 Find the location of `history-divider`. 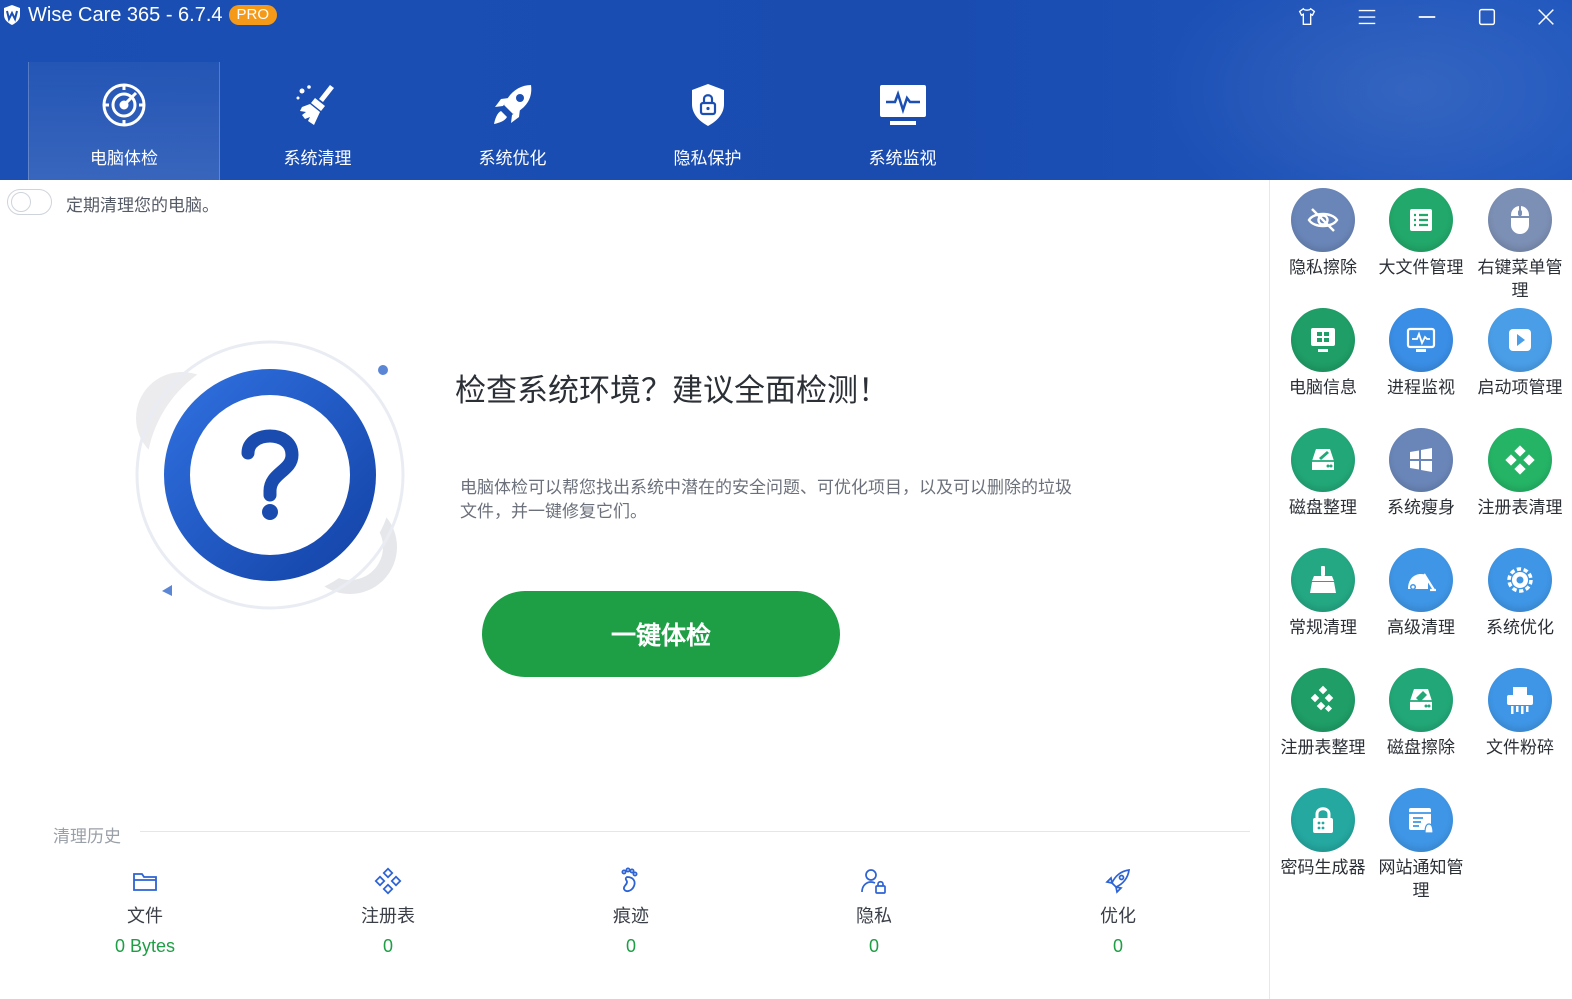

history-divider is located at coordinates (695, 831).